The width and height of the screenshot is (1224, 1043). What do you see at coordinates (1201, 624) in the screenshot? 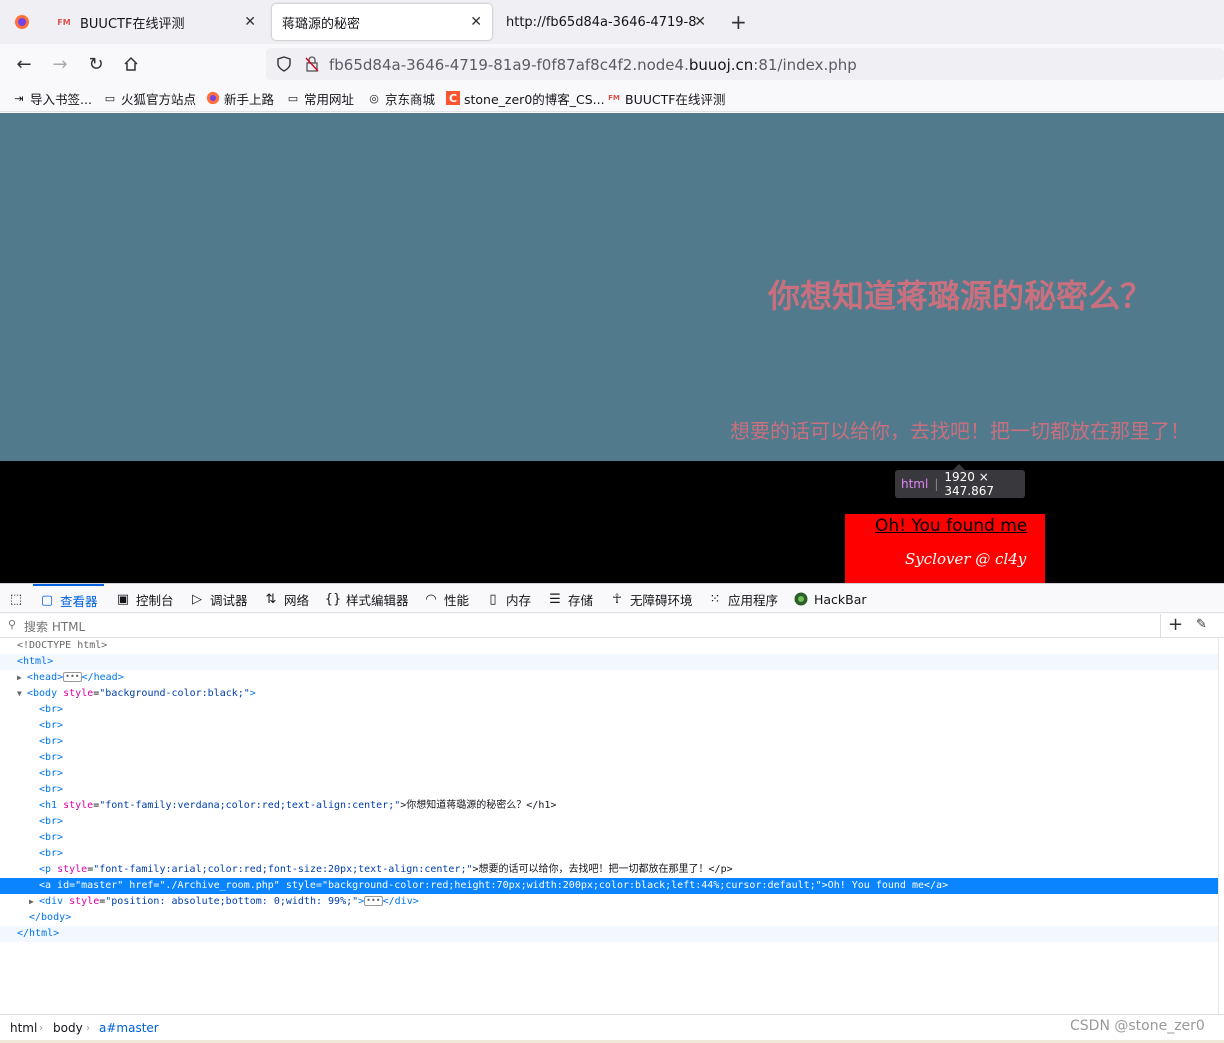
I see `eyedropper-icon: ✎` at bounding box center [1201, 624].